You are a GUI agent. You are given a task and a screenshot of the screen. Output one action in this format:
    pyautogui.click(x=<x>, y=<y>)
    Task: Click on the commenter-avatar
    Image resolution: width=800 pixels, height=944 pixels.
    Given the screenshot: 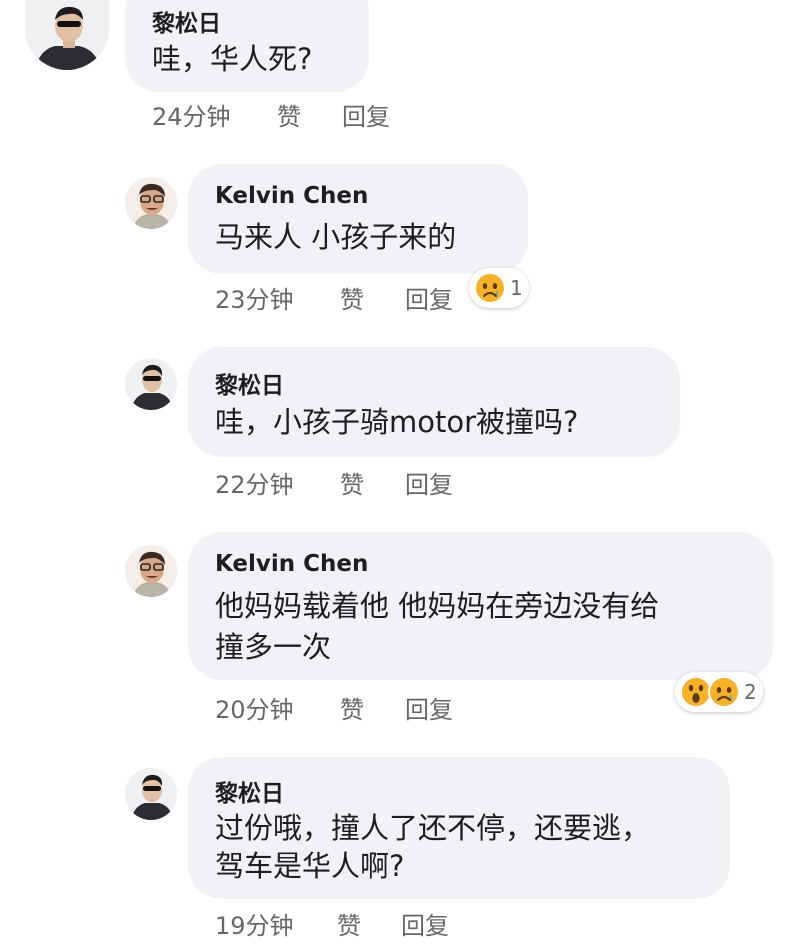 What is the action you would take?
    pyautogui.click(x=151, y=794)
    